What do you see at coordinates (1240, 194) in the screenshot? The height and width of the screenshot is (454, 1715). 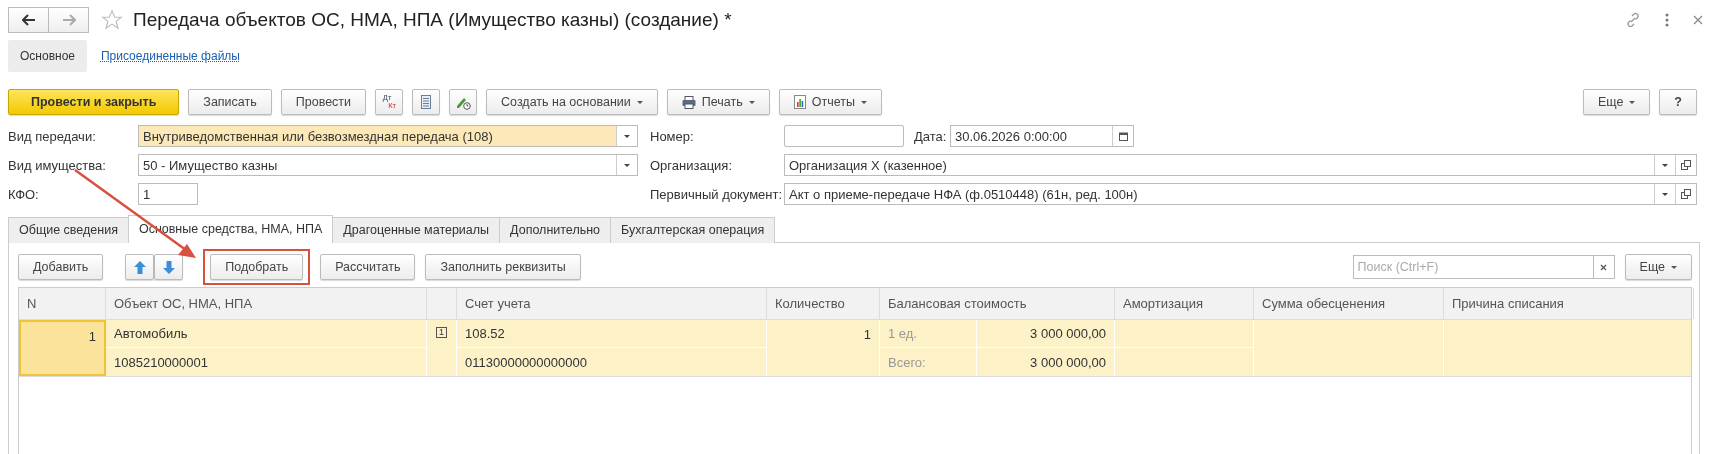 I see `primary-document-select: Акт о приеме-передаче НФА (ф.0510448) (61н, ред. 100н)` at bounding box center [1240, 194].